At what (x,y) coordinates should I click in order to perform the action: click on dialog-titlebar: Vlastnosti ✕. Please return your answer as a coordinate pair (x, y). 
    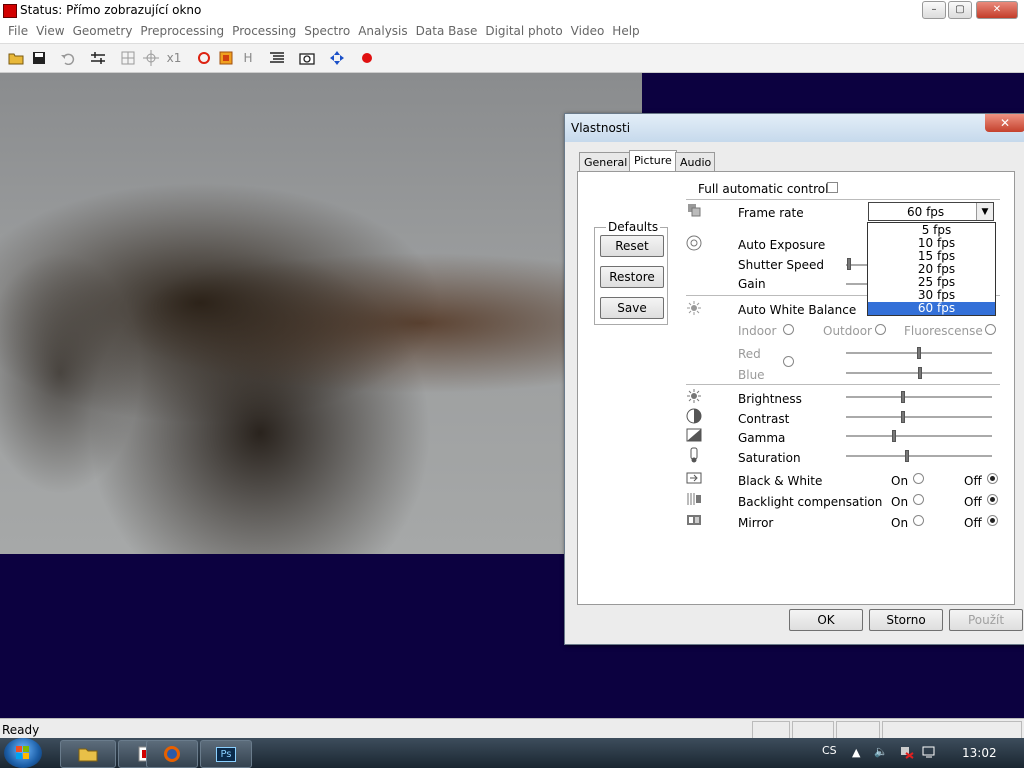
    Looking at the image, I should click on (794, 128).